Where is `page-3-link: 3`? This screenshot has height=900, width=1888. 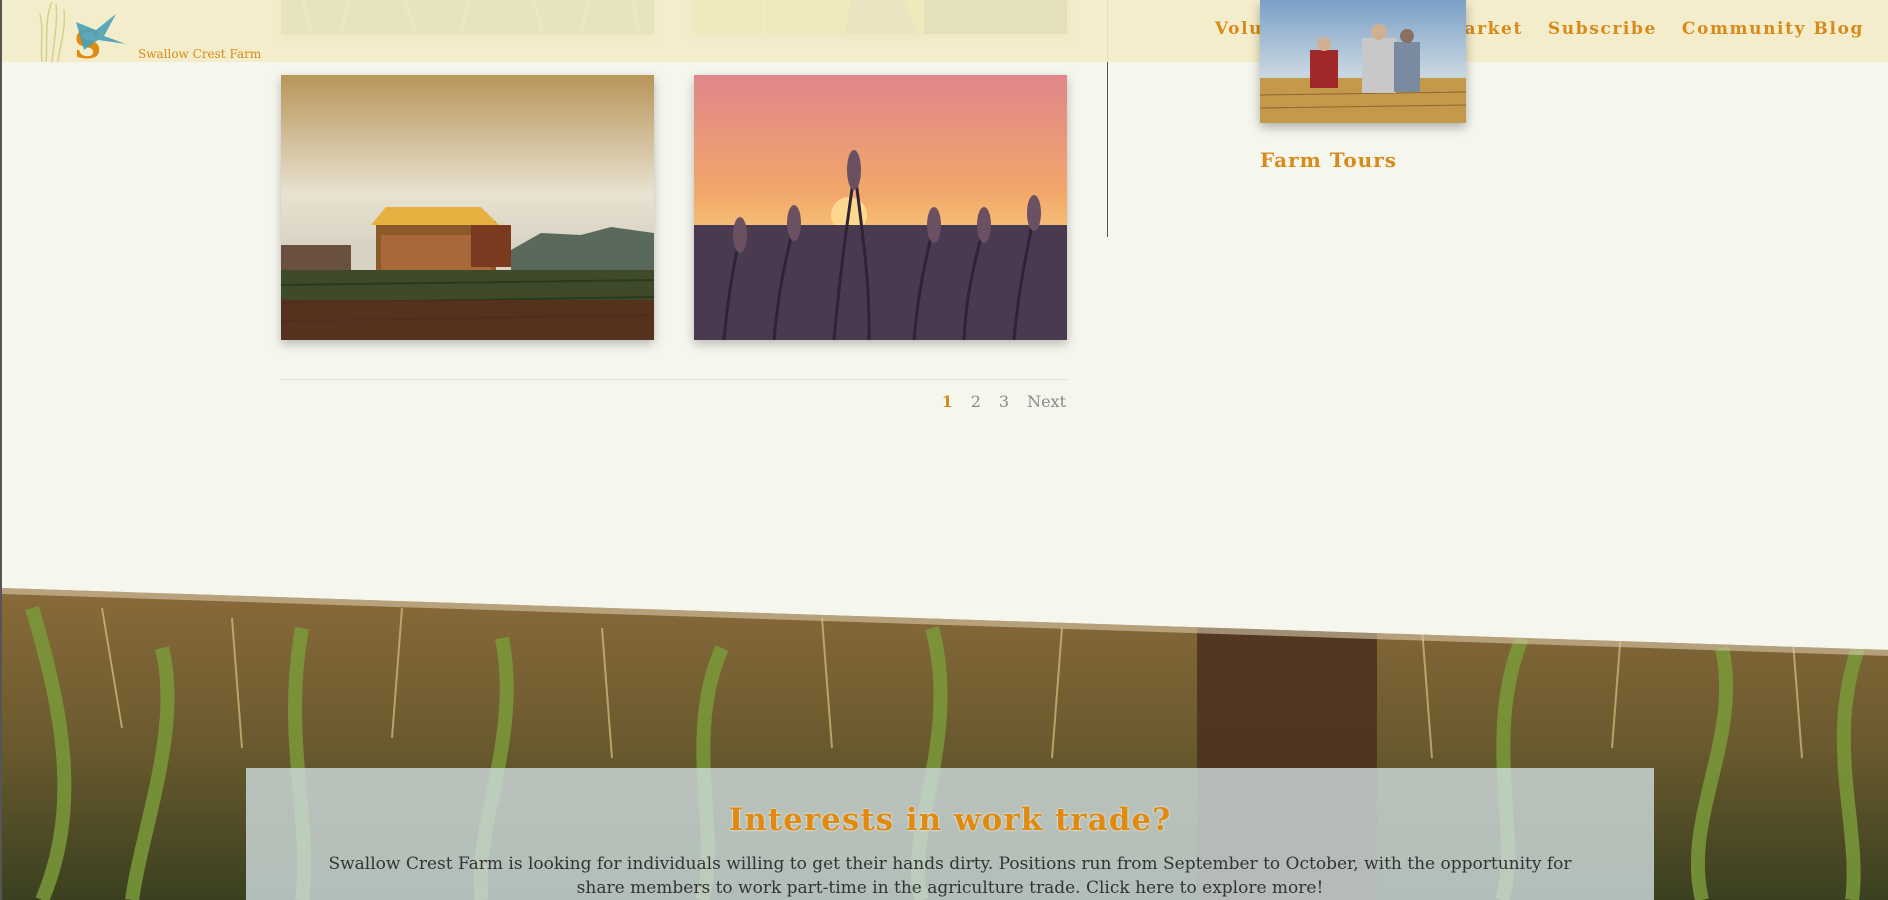 page-3-link: 3 is located at coordinates (1004, 401).